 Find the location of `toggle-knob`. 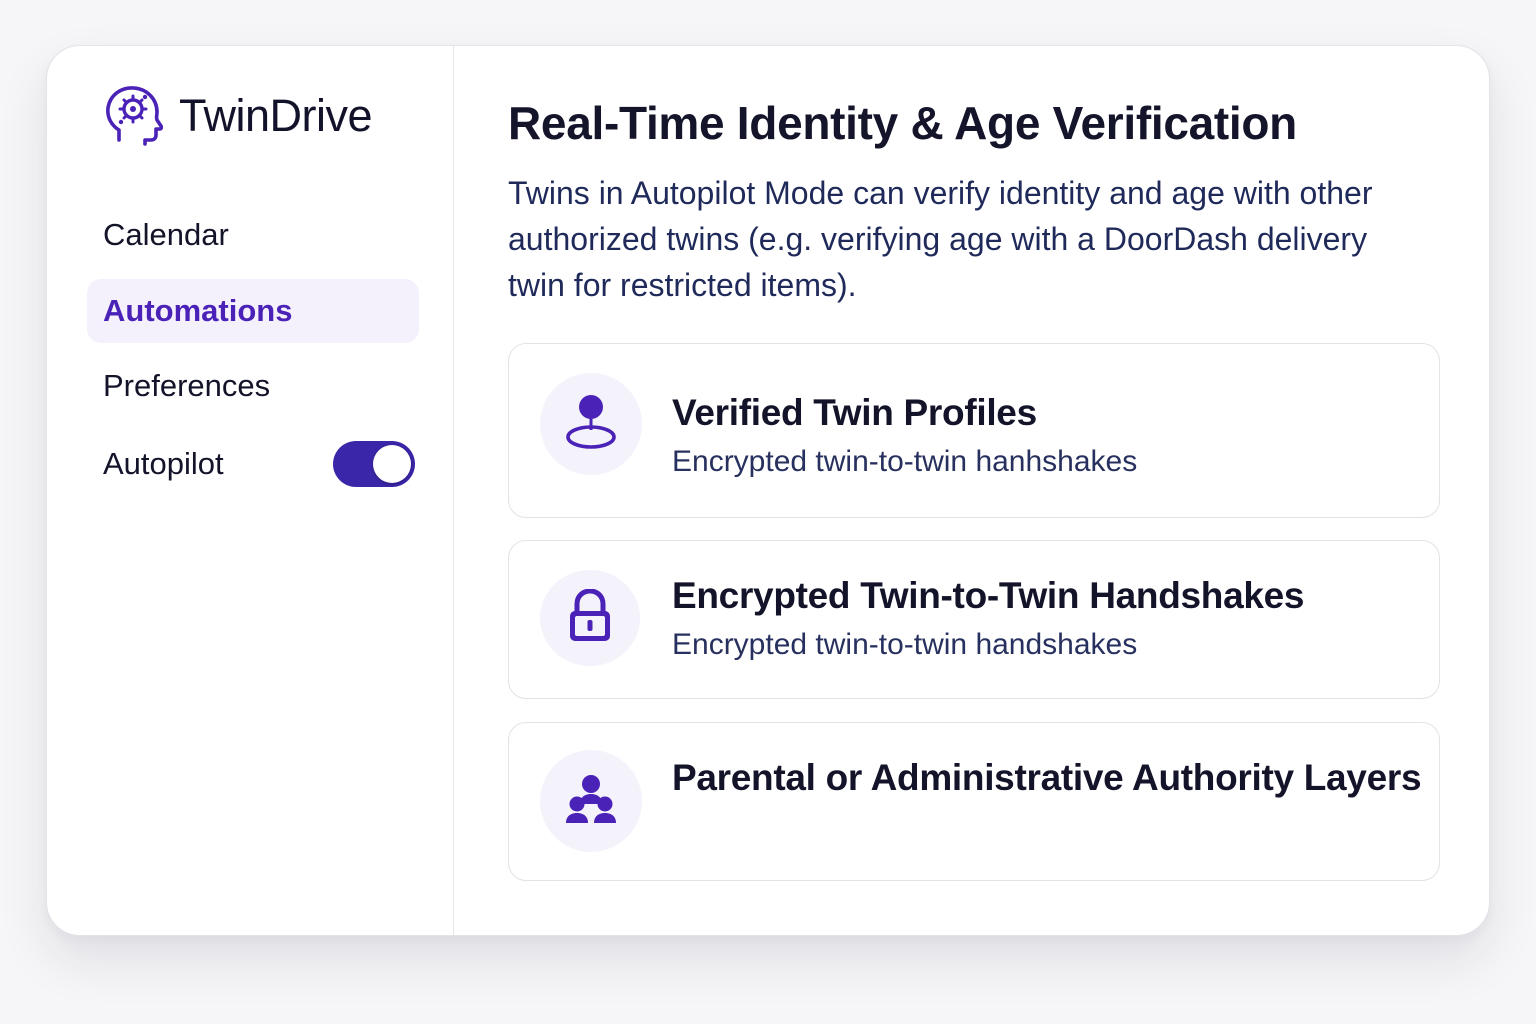

toggle-knob is located at coordinates (392, 464).